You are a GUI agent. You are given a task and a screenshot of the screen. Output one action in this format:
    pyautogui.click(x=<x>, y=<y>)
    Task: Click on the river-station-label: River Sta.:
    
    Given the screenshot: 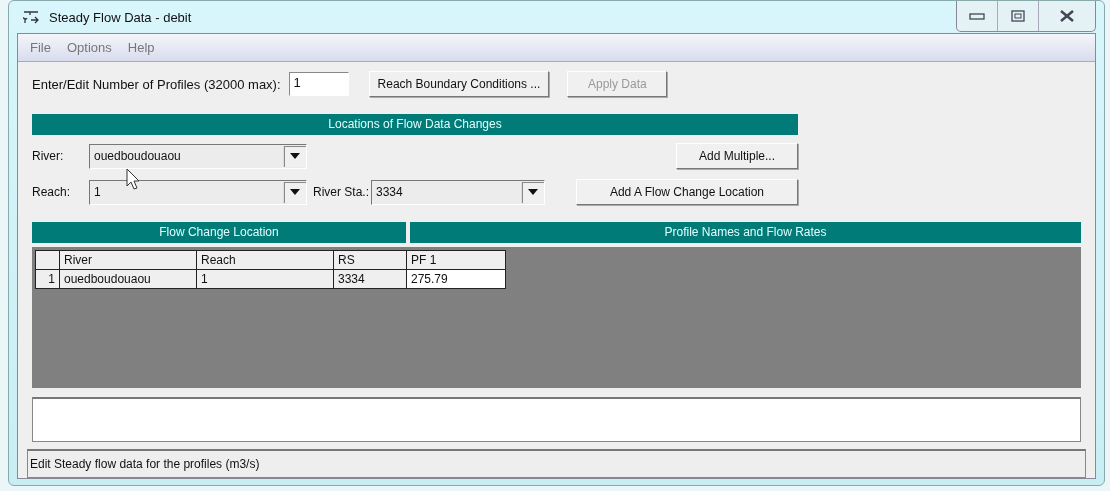 What is the action you would take?
    pyautogui.click(x=341, y=192)
    